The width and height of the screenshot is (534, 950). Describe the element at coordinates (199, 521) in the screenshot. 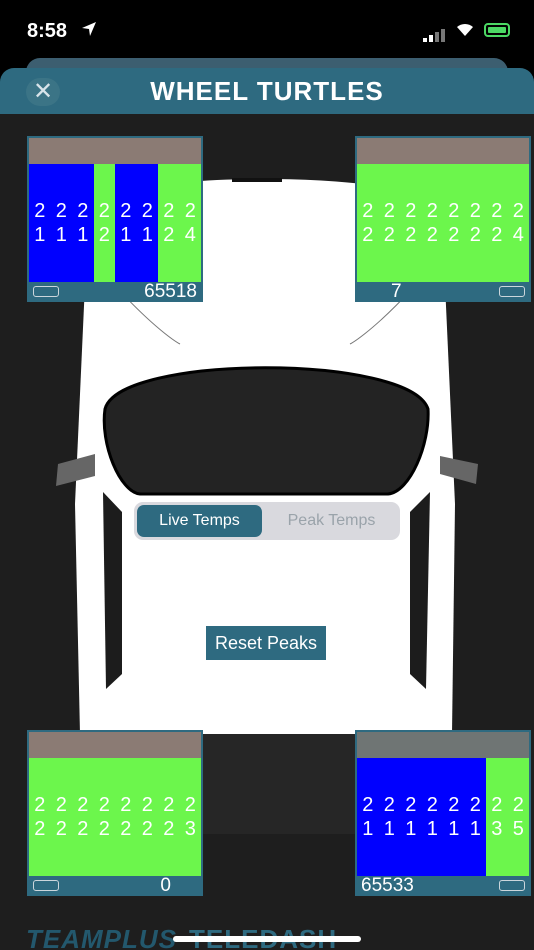

I see `live-temps-segment: Live Temps` at that location.